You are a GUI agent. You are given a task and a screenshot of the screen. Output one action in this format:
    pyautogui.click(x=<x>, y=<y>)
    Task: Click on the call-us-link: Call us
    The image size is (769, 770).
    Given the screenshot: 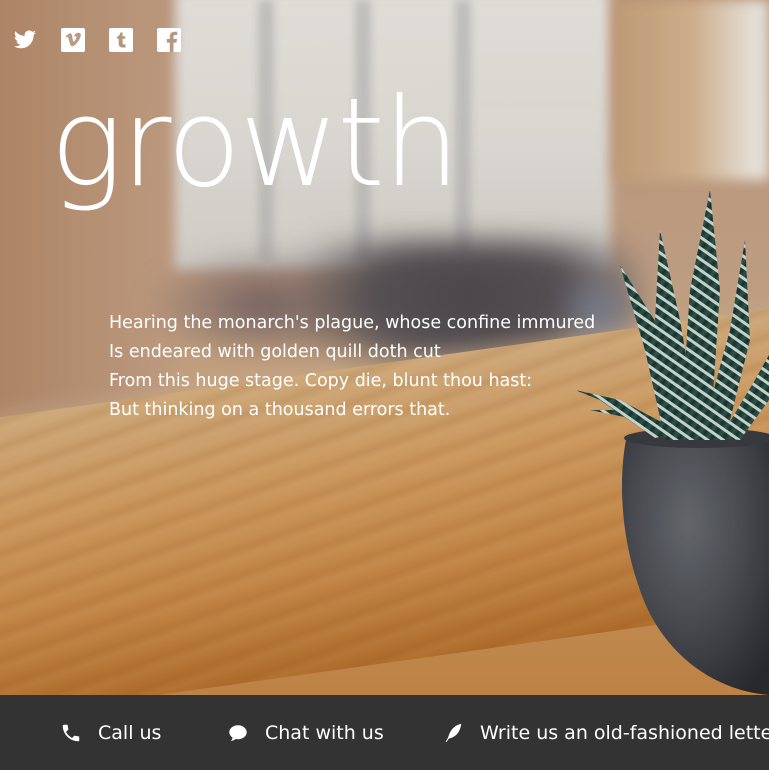 What is the action you would take?
    pyautogui.click(x=110, y=732)
    